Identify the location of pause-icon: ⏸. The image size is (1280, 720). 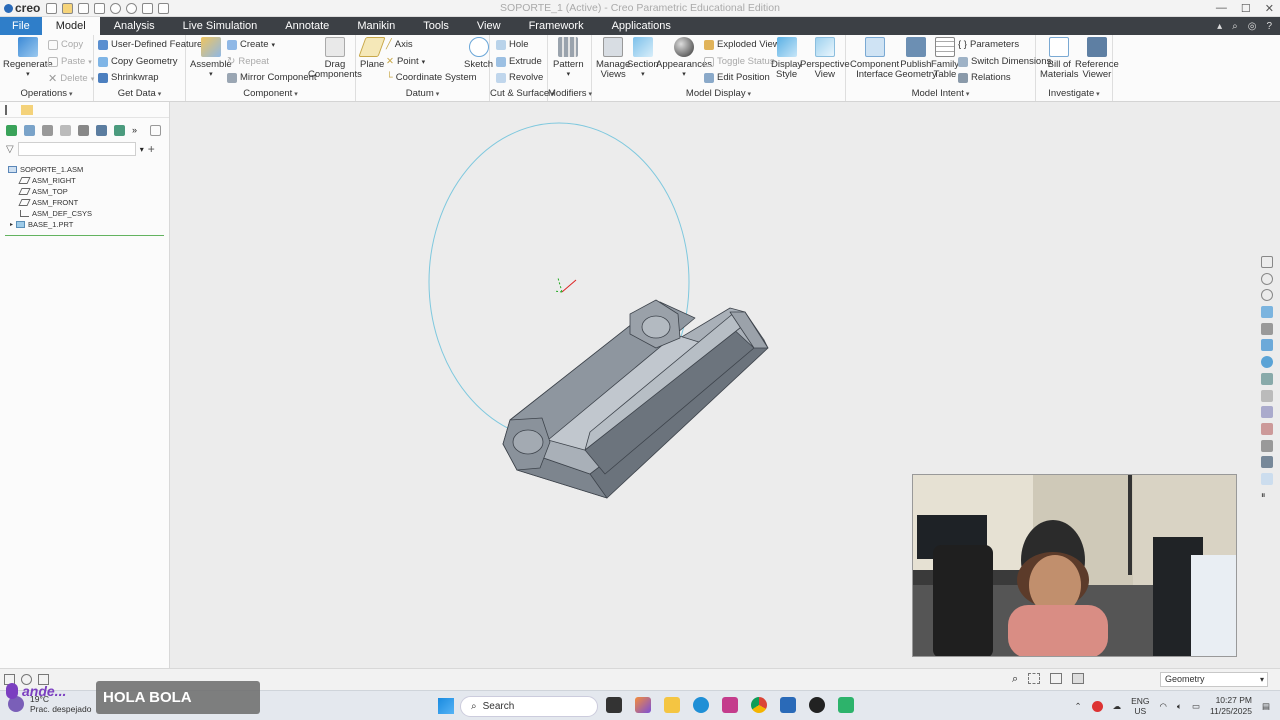
(1267, 496).